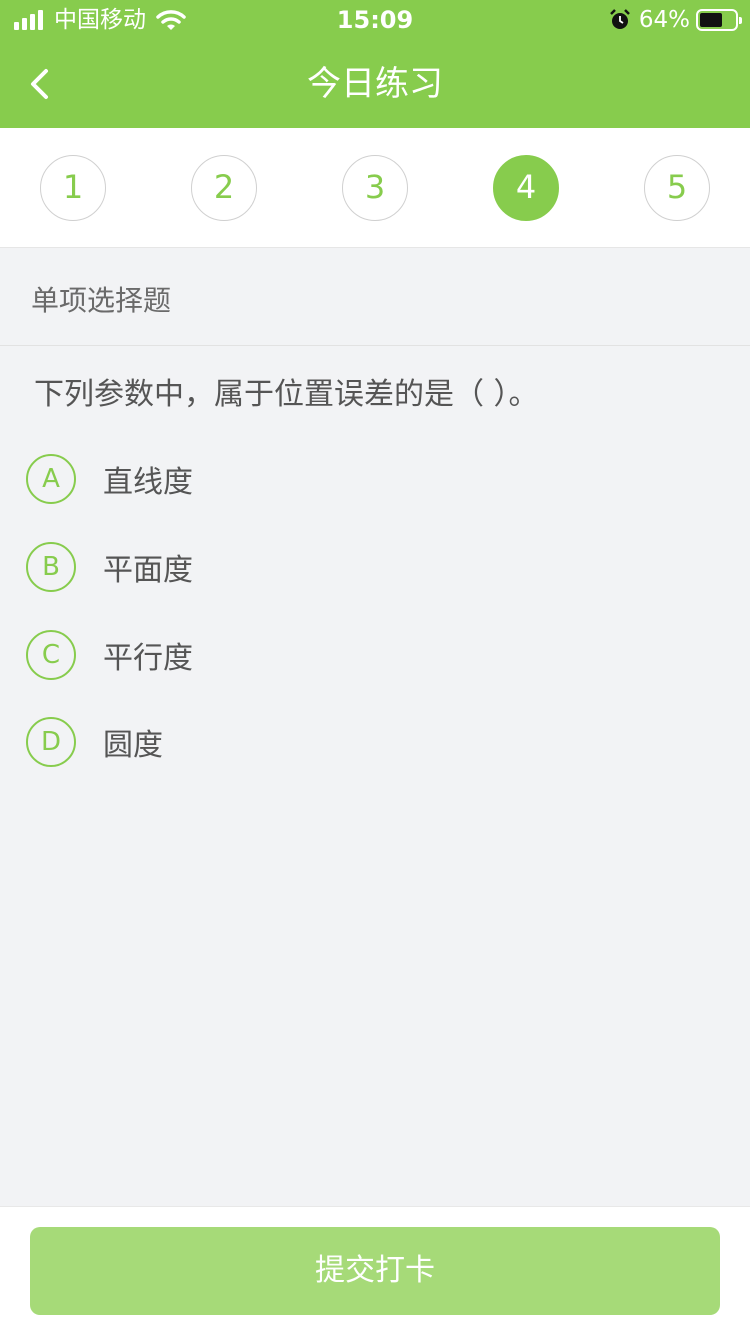 The image size is (750, 1334). I want to click on submit-button: 提交打卡, so click(375, 1271).